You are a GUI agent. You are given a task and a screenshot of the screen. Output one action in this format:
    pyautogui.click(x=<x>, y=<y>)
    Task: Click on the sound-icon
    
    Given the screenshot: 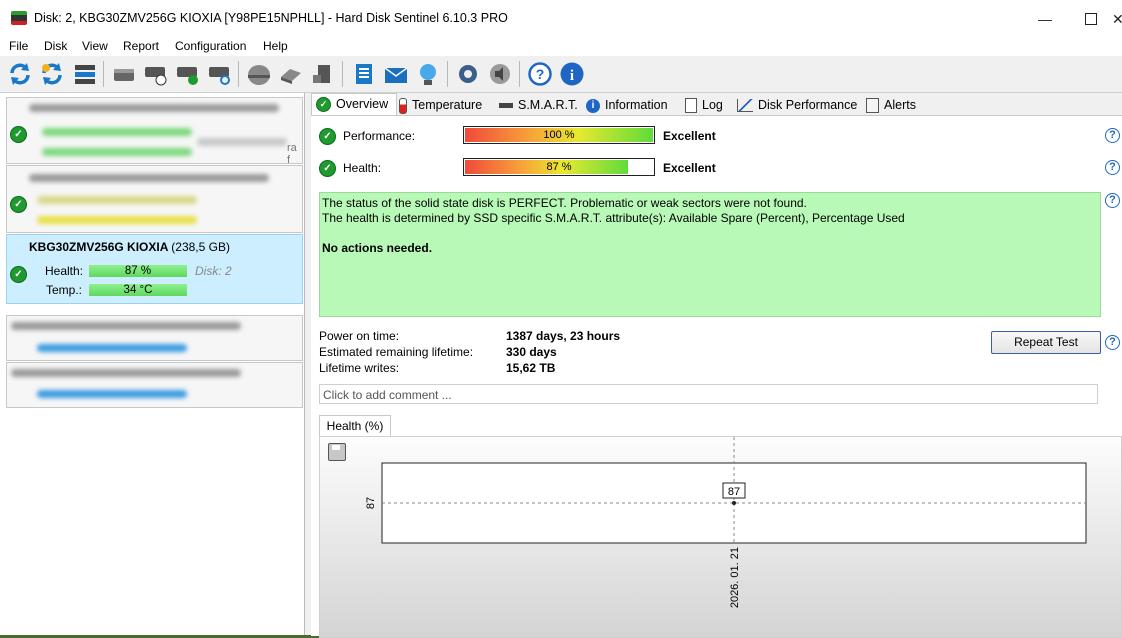 What is the action you would take?
    pyautogui.click(x=500, y=74)
    